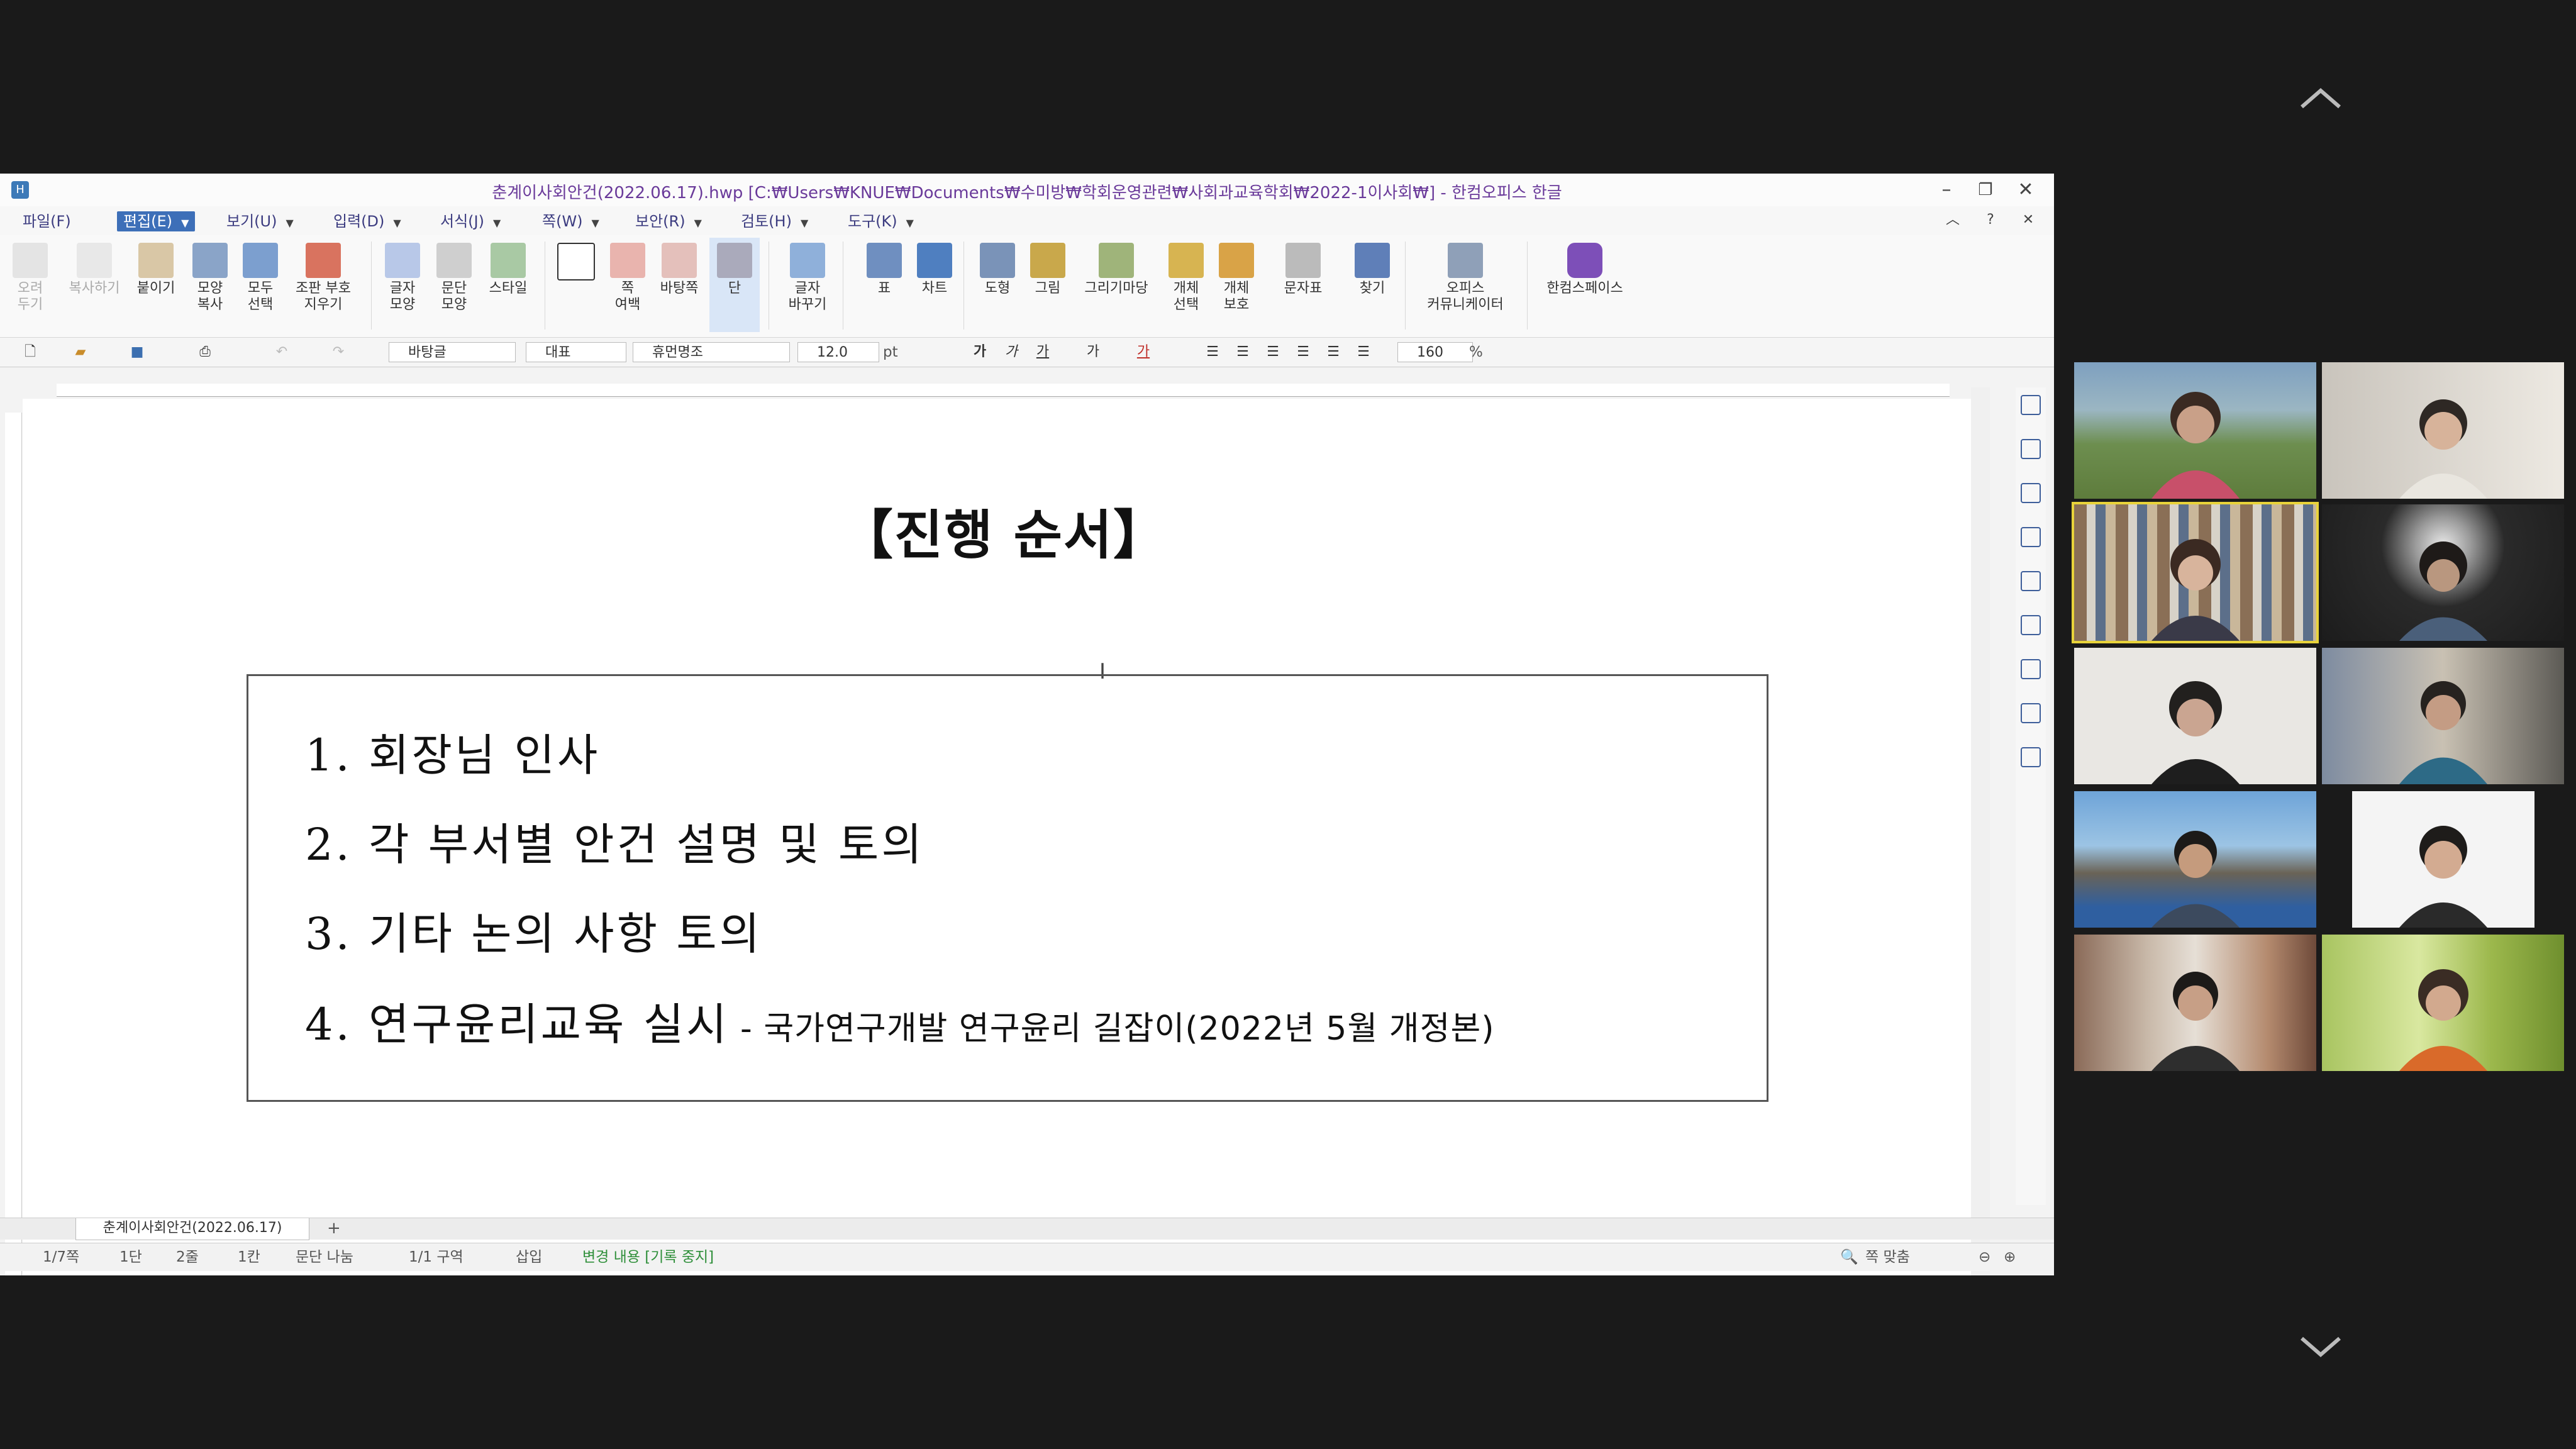  I want to click on play-icon, so click(2031, 625).